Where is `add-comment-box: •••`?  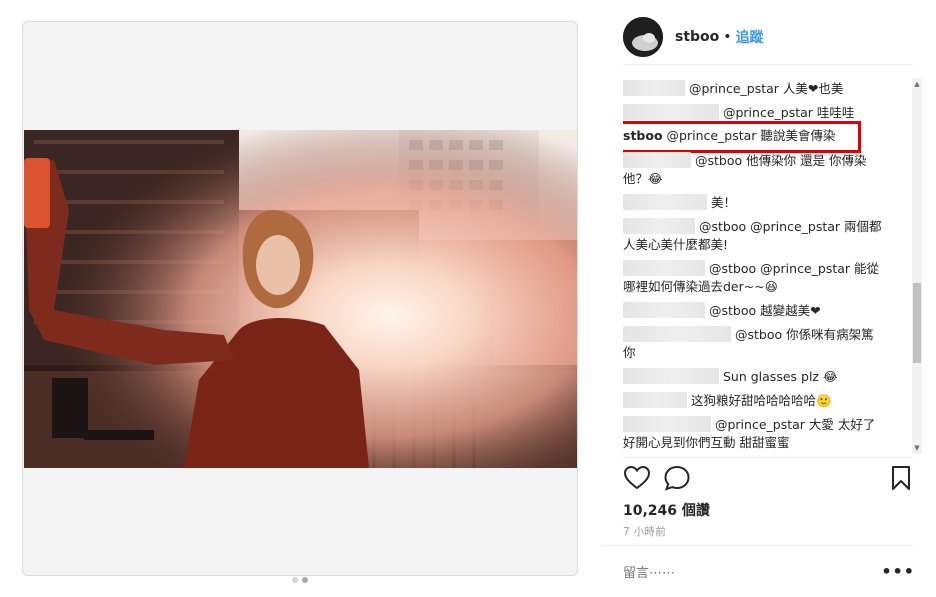 add-comment-box: ••• is located at coordinates (769, 573).